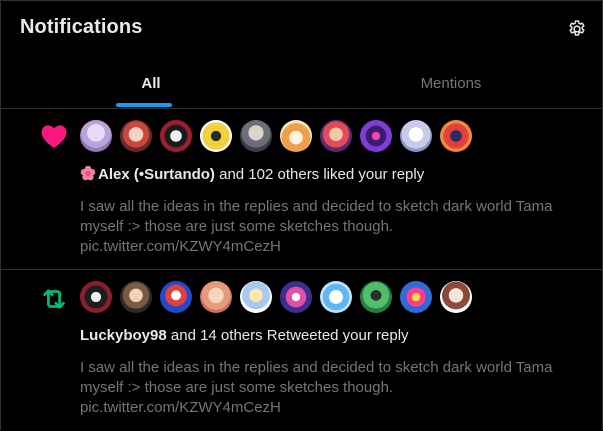  I want to click on hibiscus-emoji-icon, so click(88, 173).